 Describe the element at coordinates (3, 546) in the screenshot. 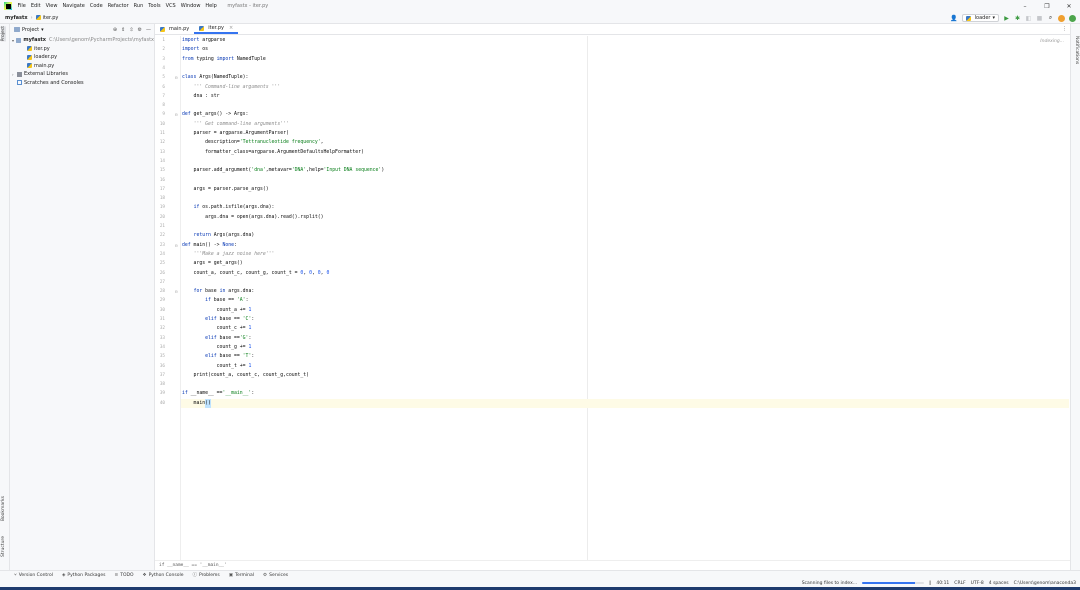

I see `tool-tab-structure: Structure` at that location.